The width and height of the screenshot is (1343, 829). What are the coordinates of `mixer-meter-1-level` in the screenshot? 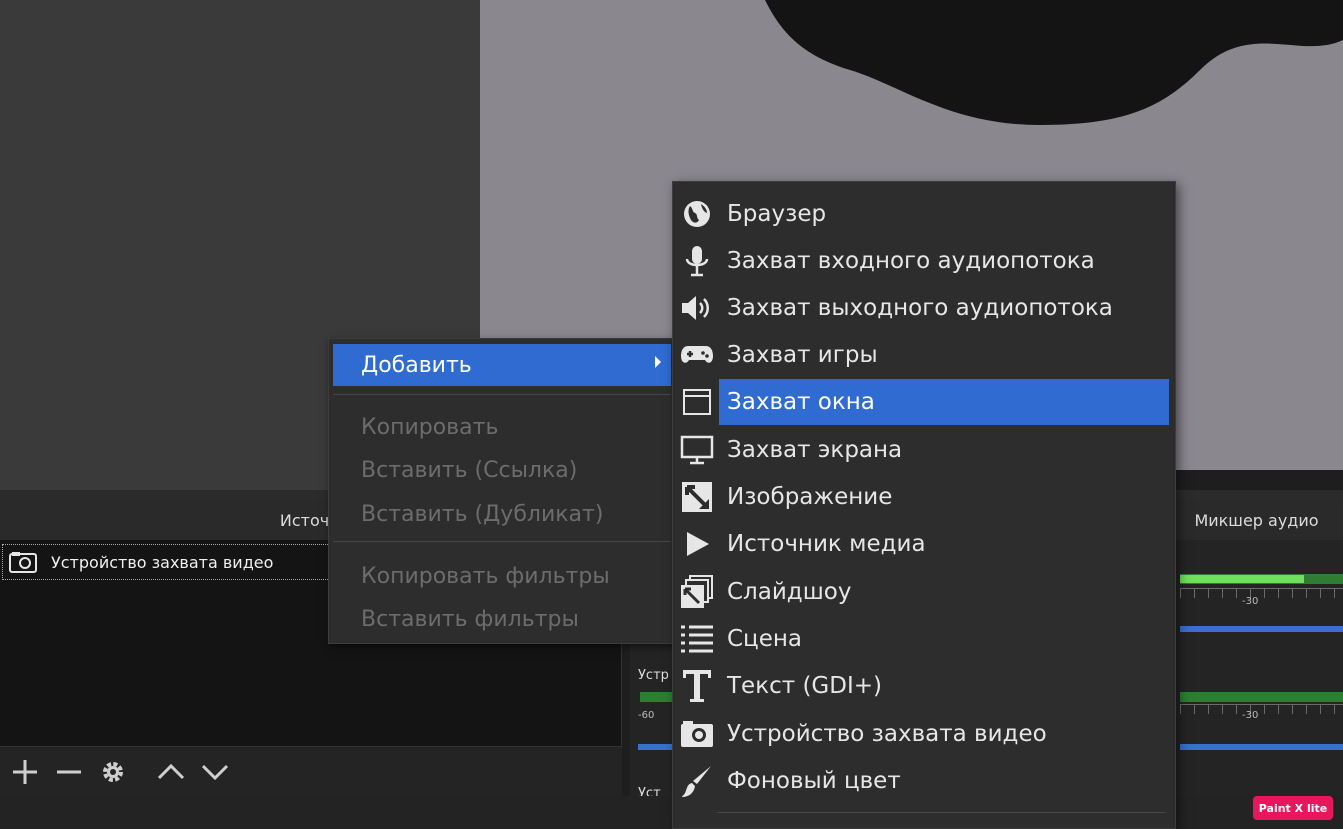 It's located at (1242, 579).